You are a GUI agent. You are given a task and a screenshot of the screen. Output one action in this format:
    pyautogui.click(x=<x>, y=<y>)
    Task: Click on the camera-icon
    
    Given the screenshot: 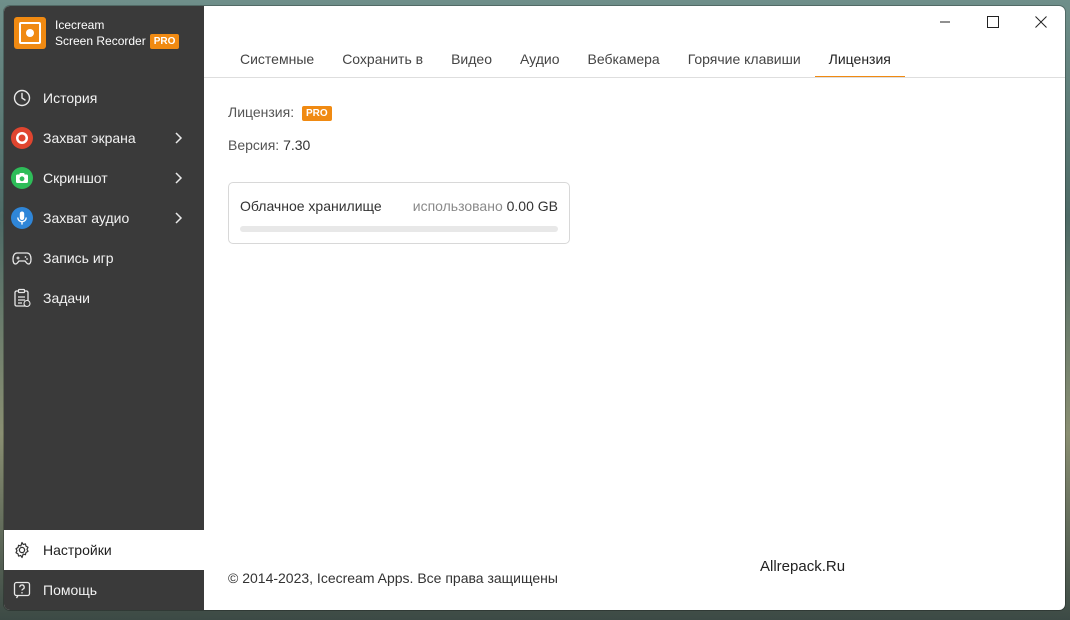 What is the action you would take?
    pyautogui.click(x=22, y=178)
    